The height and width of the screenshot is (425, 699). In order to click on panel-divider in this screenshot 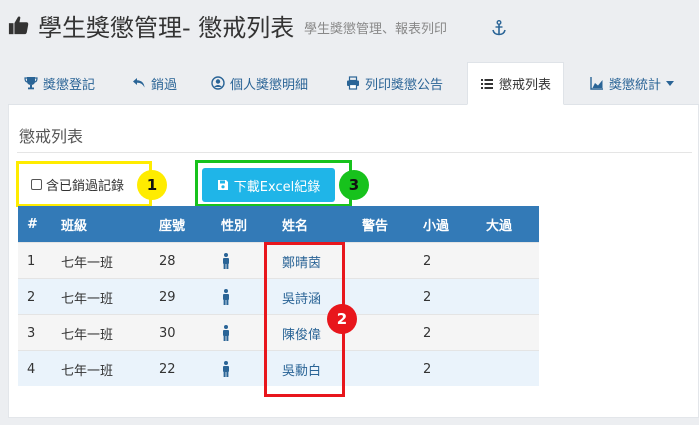, I will do `click(354, 152)`.